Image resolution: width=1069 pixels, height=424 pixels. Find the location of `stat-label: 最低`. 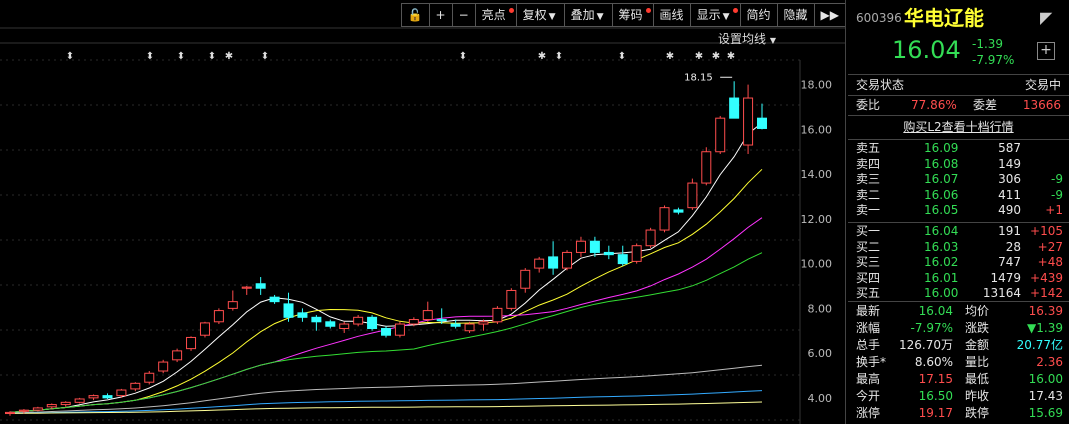

stat-label: 最低 is located at coordinates (977, 379).